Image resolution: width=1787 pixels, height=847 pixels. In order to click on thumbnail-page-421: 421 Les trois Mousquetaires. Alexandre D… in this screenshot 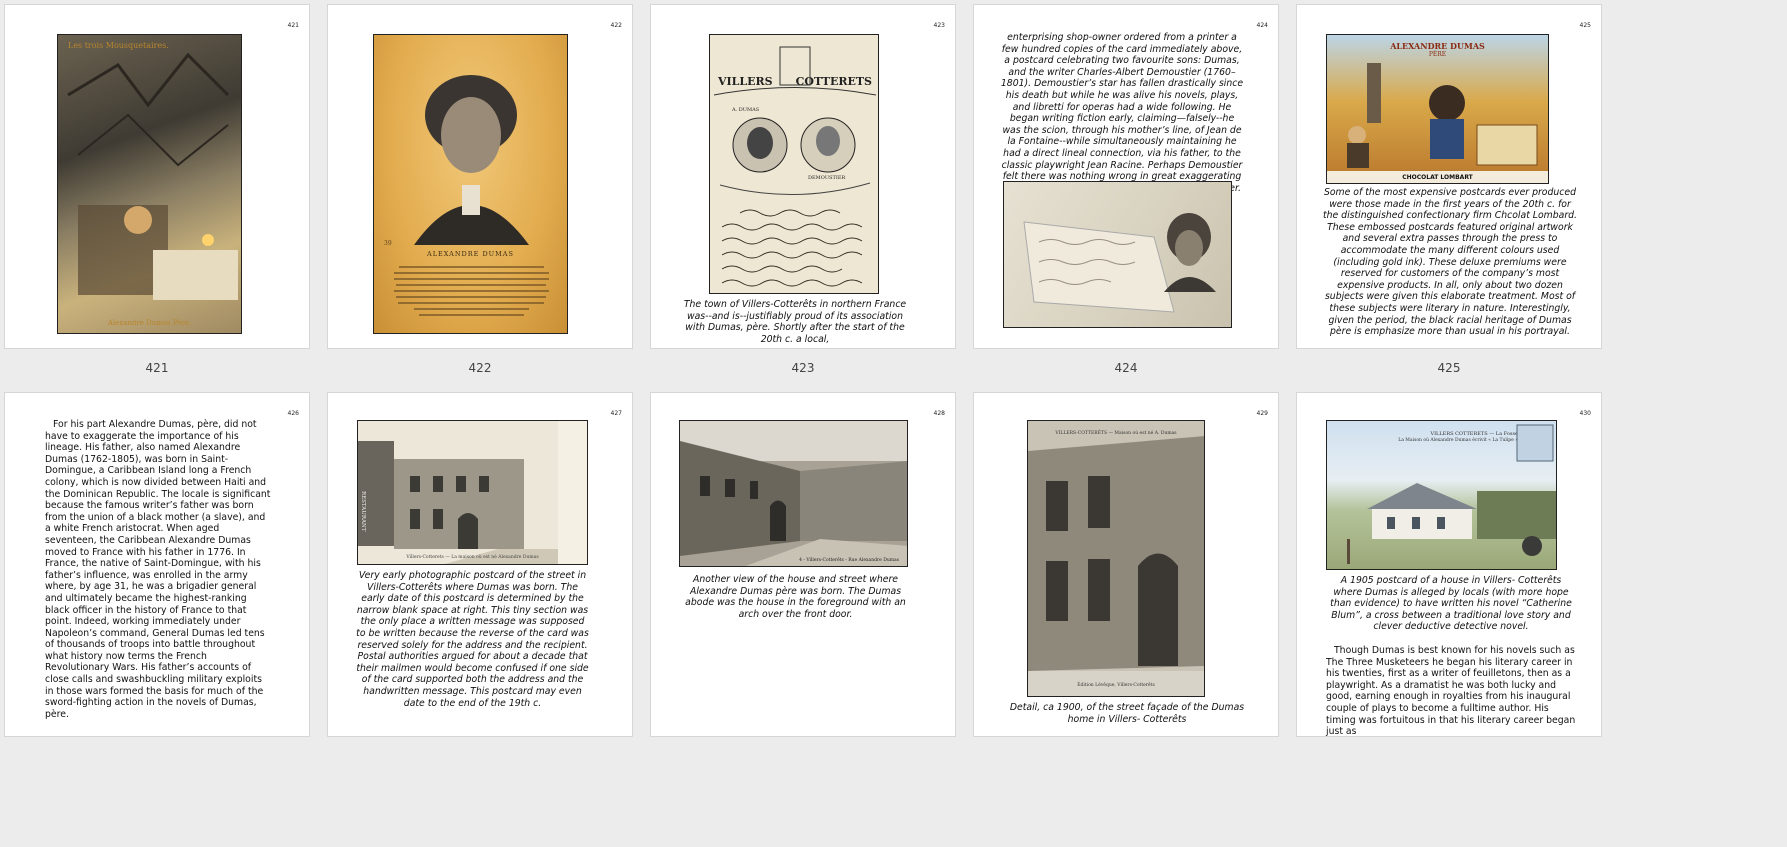, I will do `click(157, 176)`.